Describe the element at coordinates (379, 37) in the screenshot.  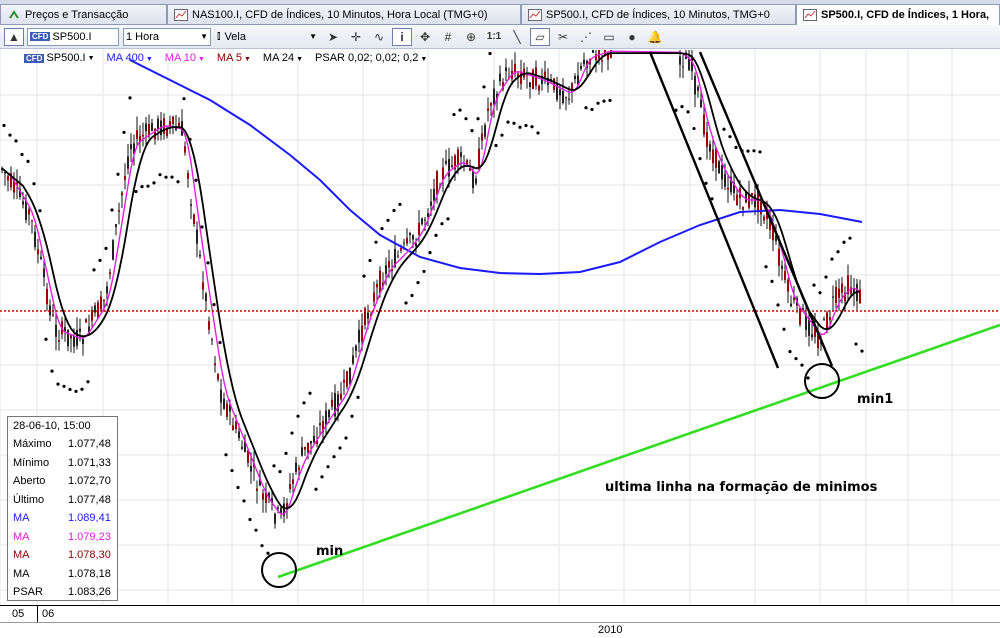
I see `indicators-button: ∿` at that location.